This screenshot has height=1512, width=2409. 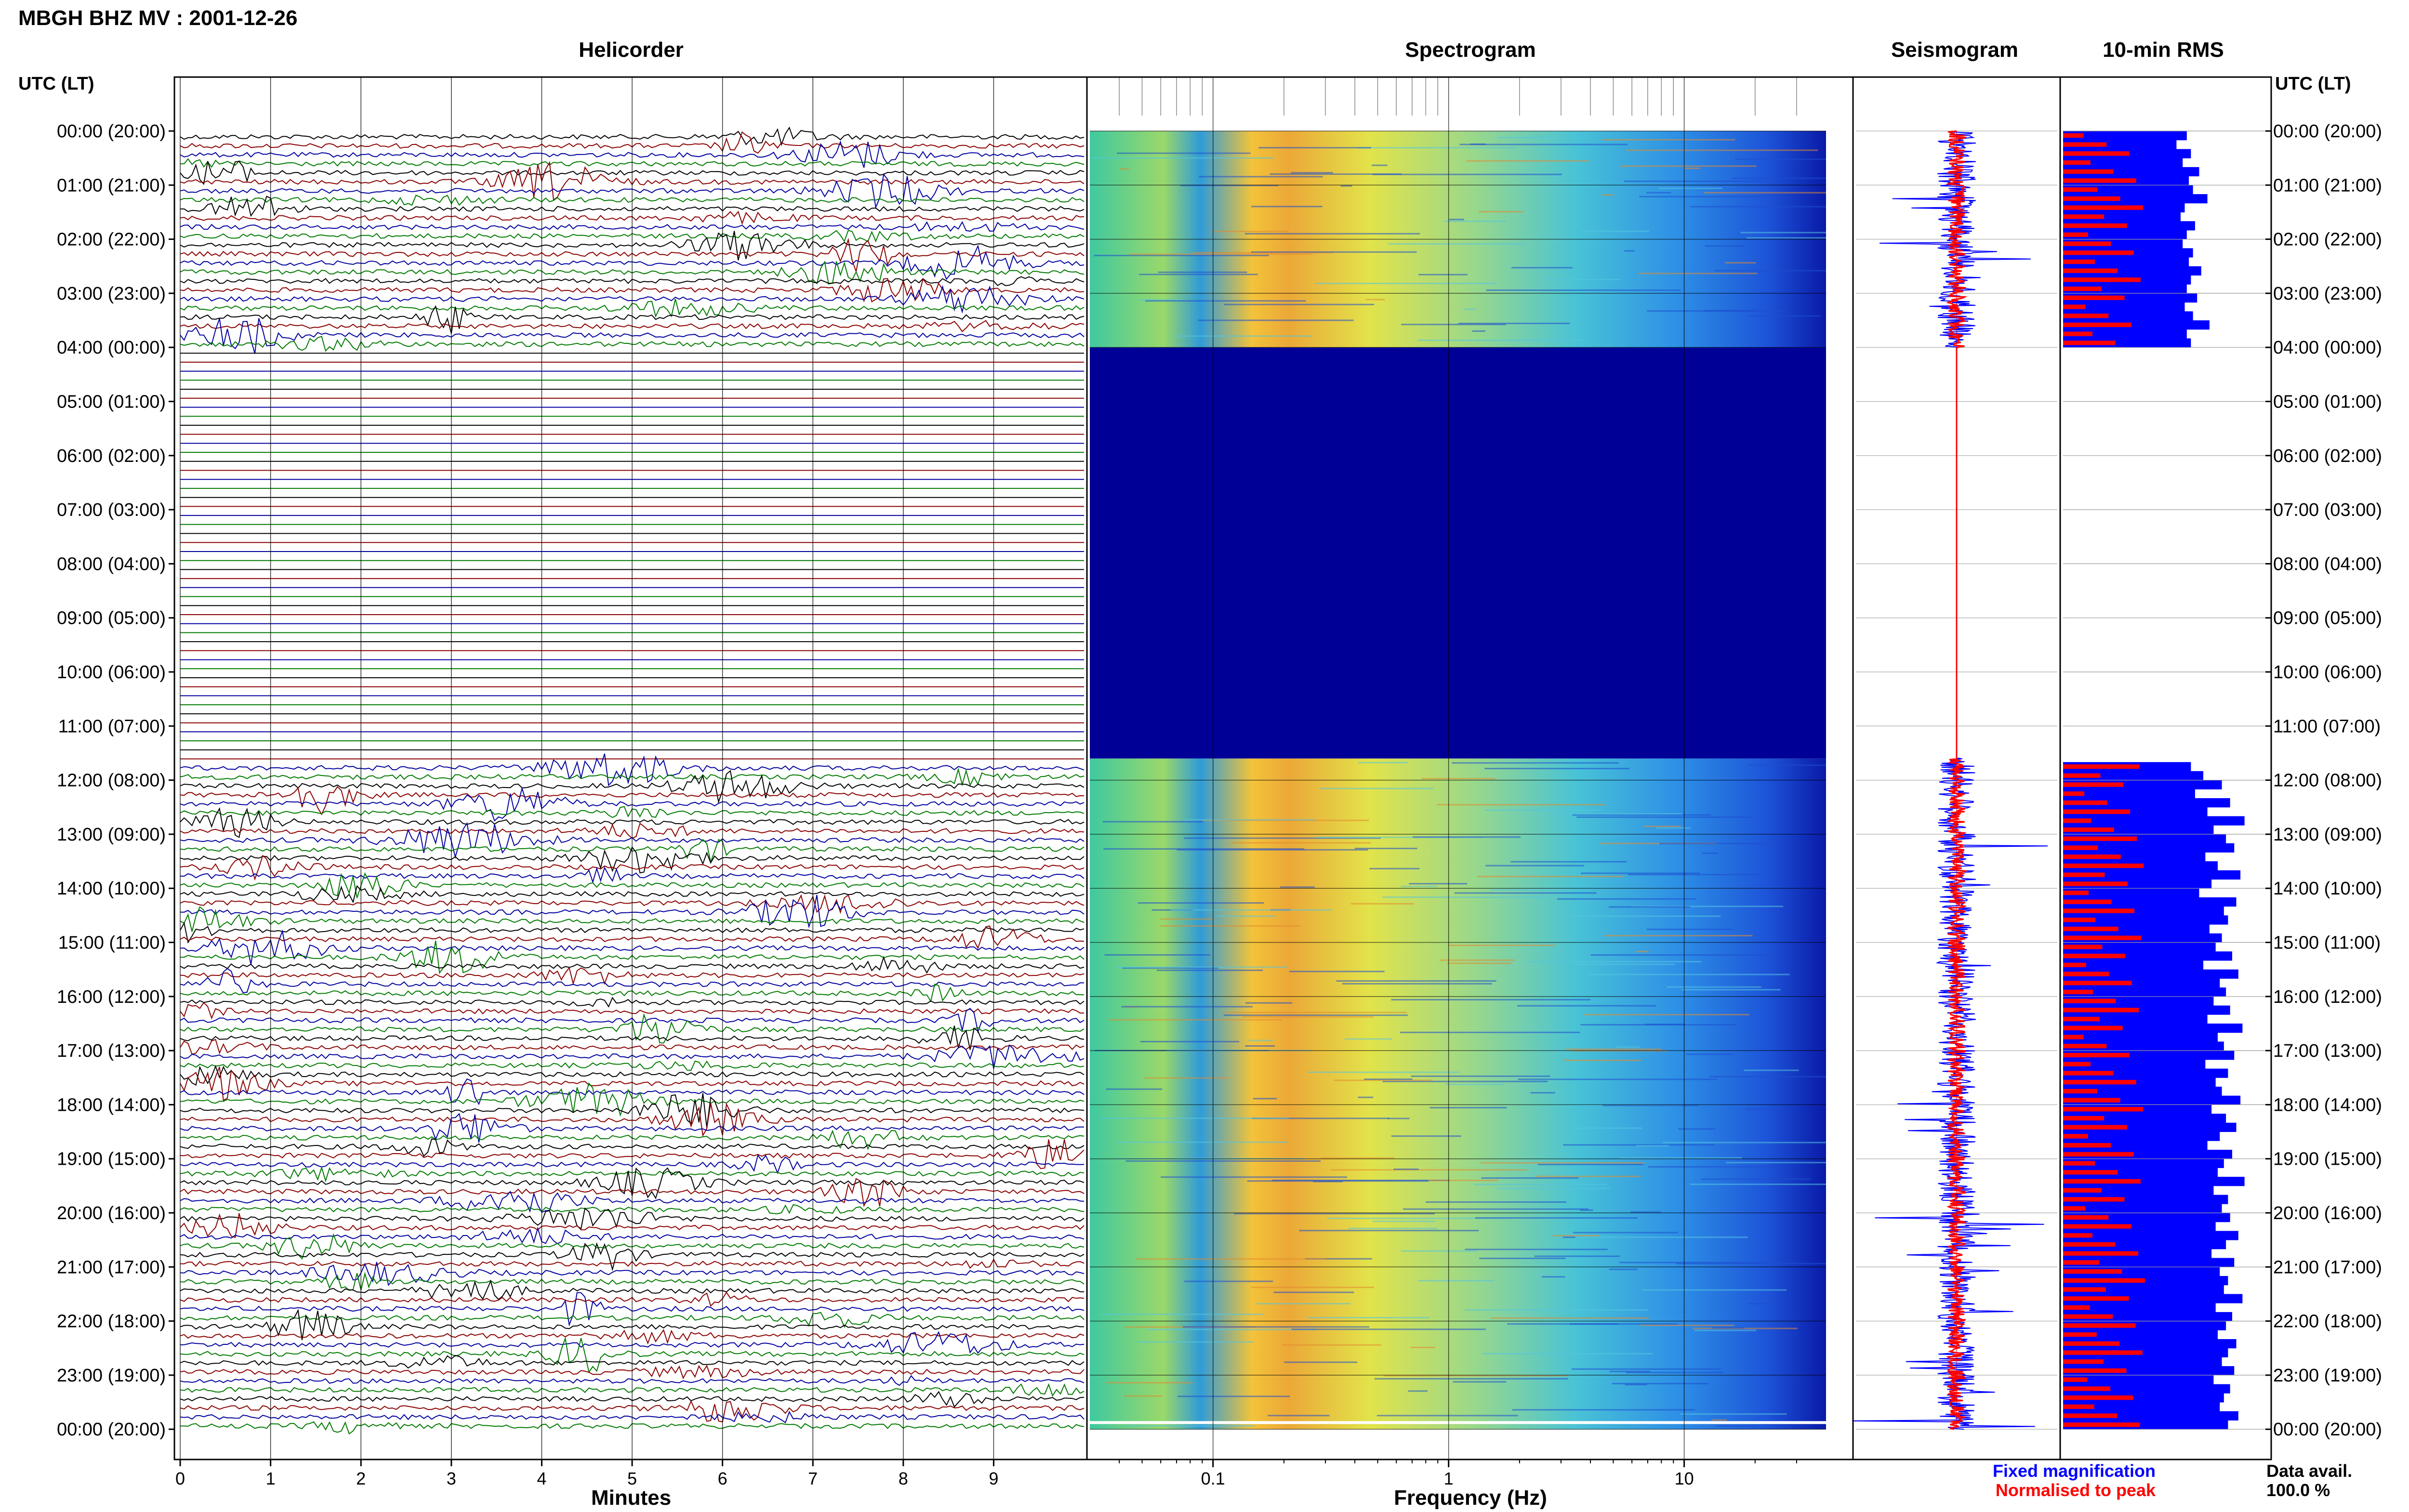 What do you see at coordinates (111, 294) in the screenshot?
I see `y-tick-label-left: 03:00 (23:00)` at bounding box center [111, 294].